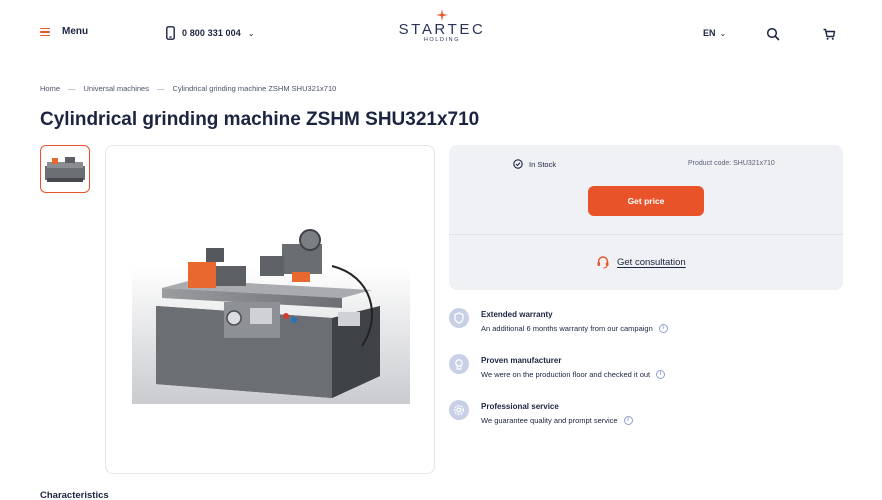 The height and width of the screenshot is (500, 882). What do you see at coordinates (646, 234) in the screenshot?
I see `divider` at bounding box center [646, 234].